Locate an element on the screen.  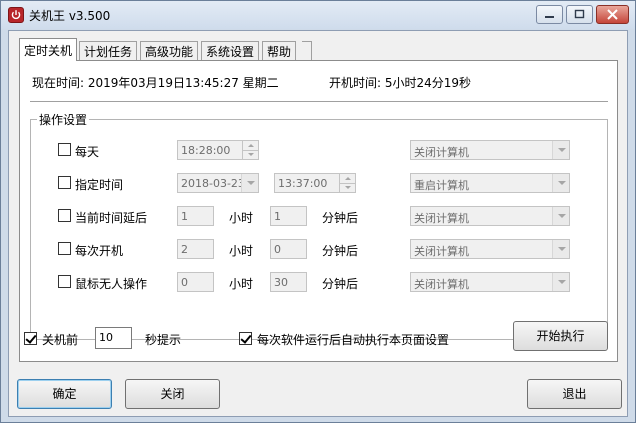
tab-shutdown-timer: 定时关机 is located at coordinates (48, 49).